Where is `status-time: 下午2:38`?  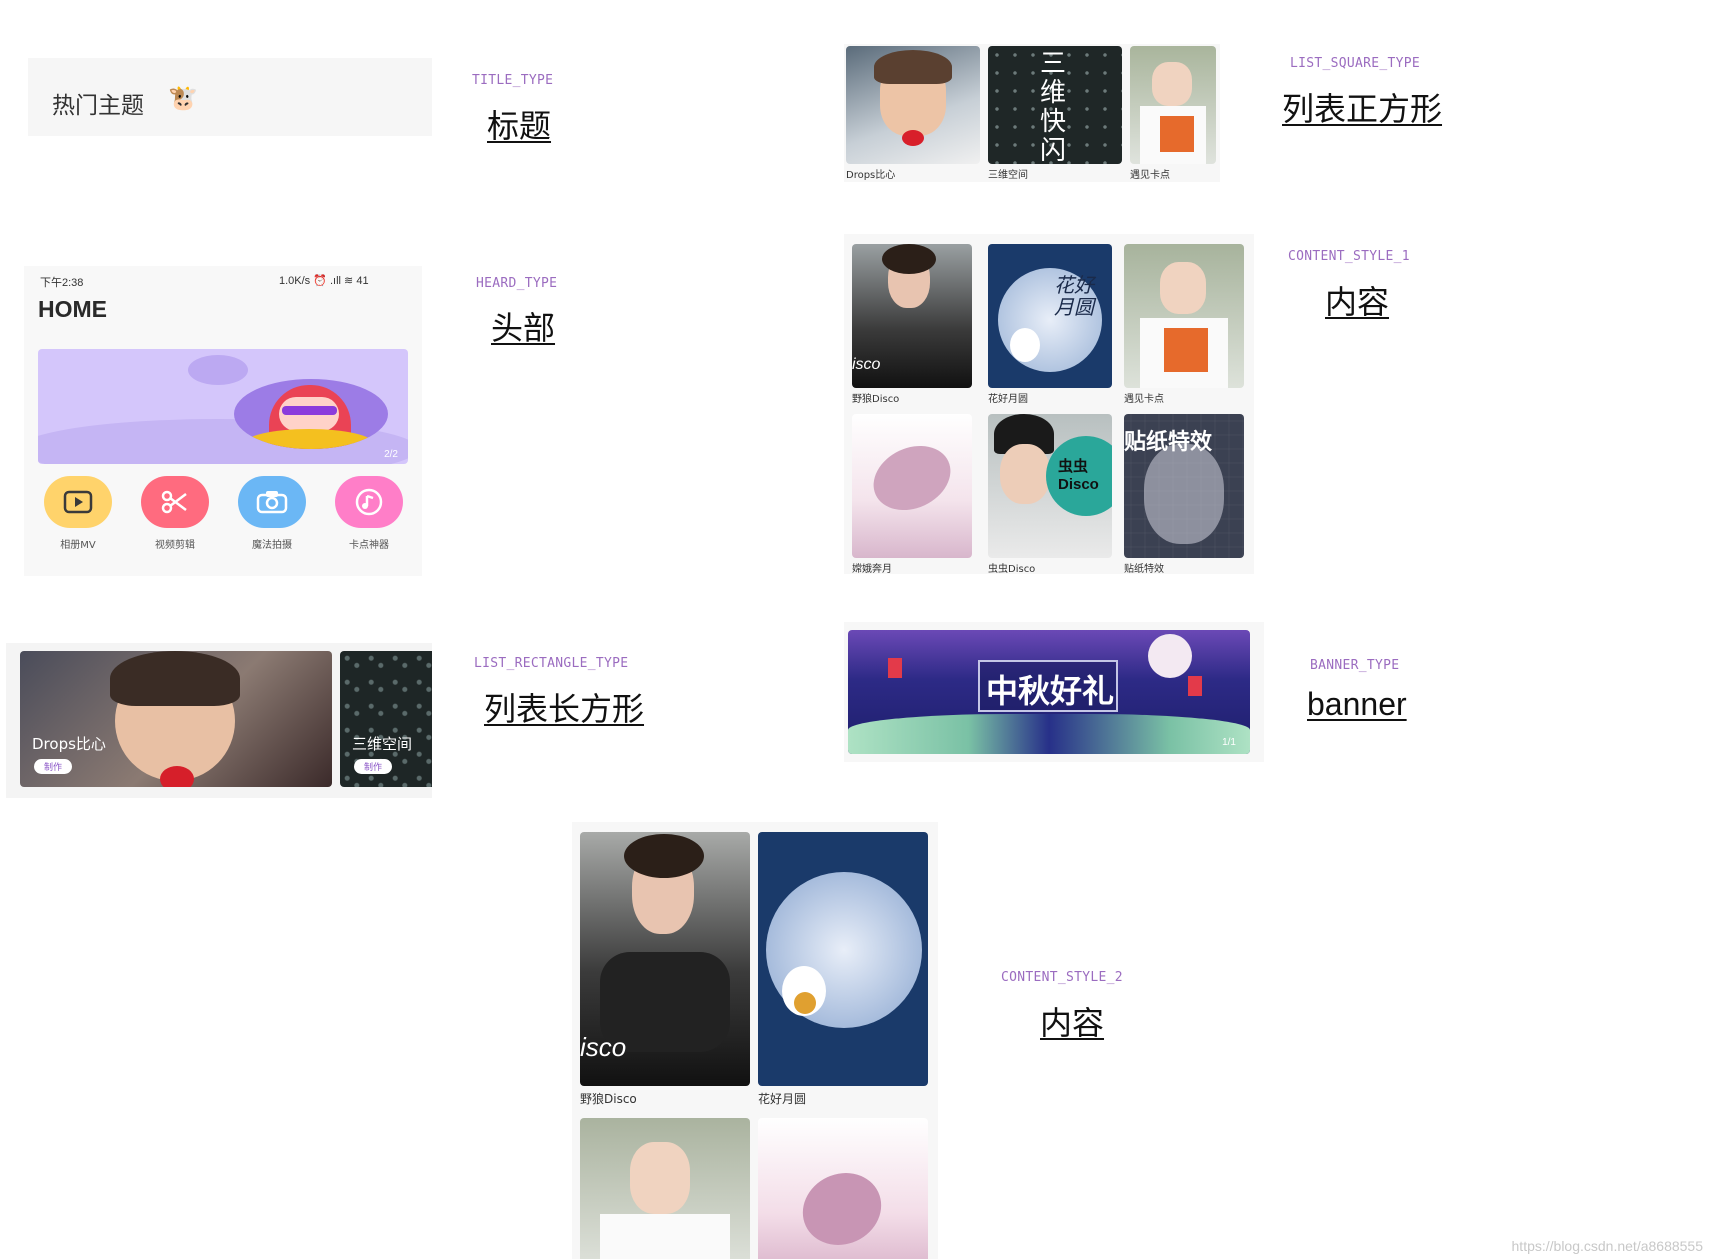 status-time: 下午2:38 is located at coordinates (62, 283).